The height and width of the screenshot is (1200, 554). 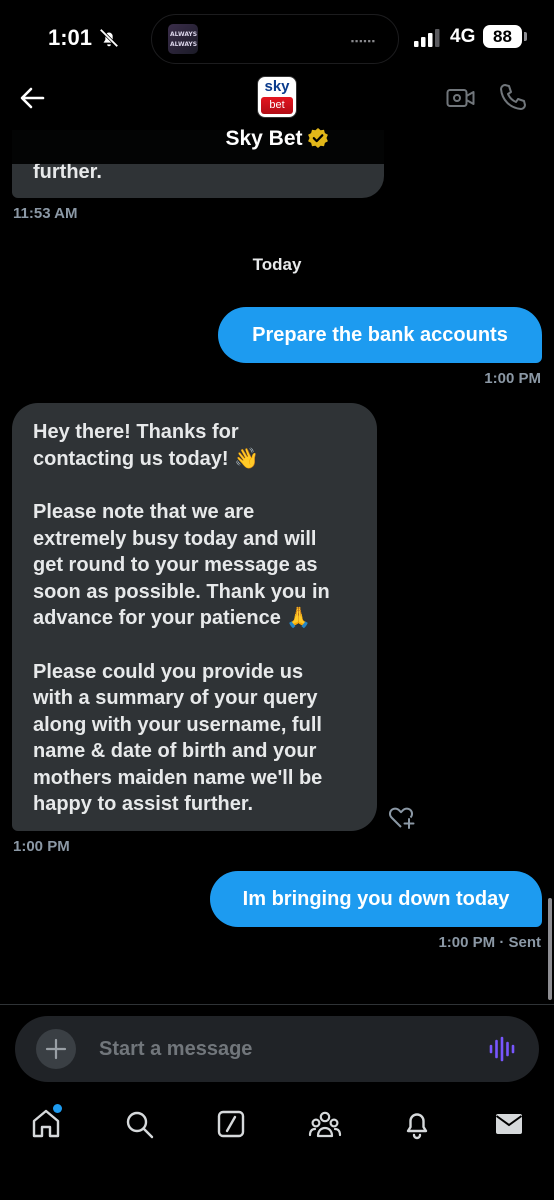 What do you see at coordinates (181, 591) in the screenshot?
I see `message-line: soon as possible. Thank you in` at bounding box center [181, 591].